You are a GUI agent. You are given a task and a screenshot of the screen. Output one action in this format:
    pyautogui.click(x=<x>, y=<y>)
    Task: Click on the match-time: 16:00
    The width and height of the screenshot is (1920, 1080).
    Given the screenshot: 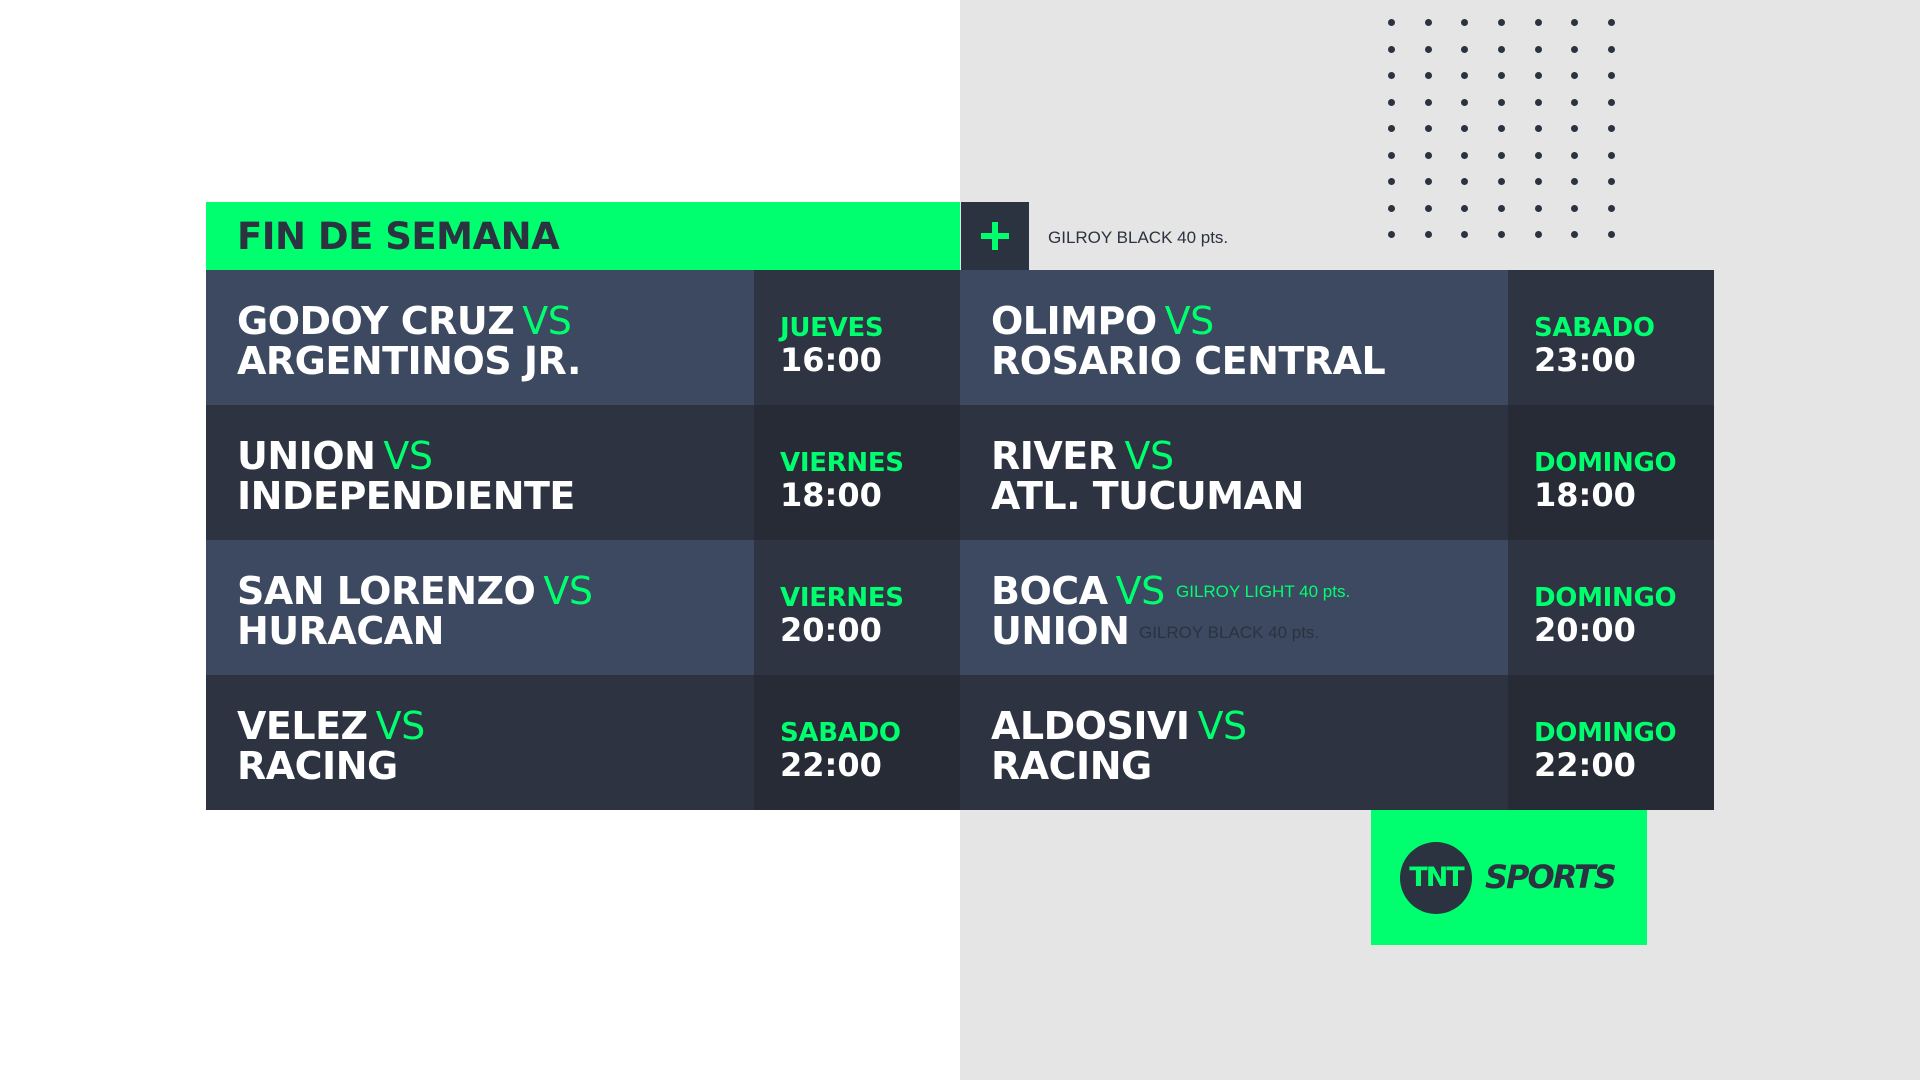 What is the action you would take?
    pyautogui.click(x=831, y=360)
    